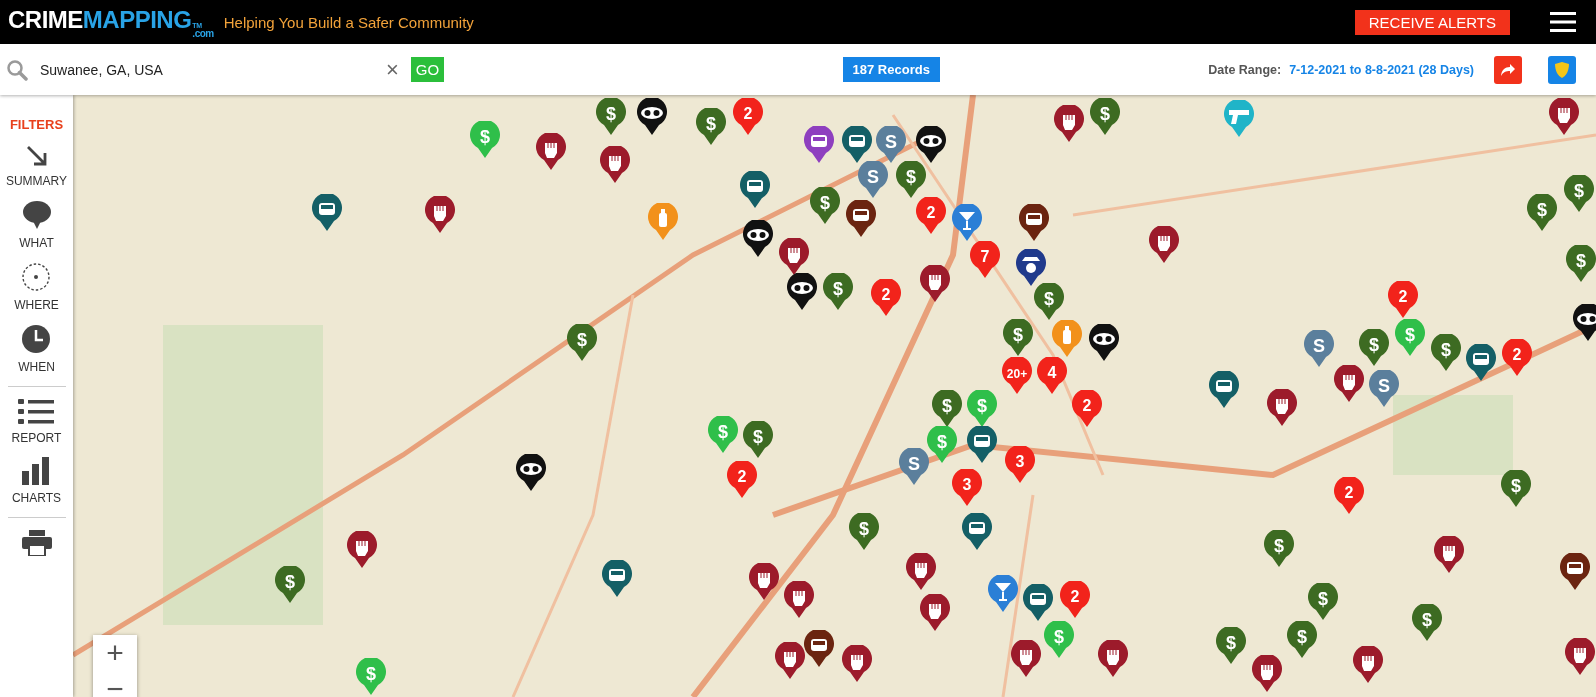 This screenshot has width=1596, height=697. What do you see at coordinates (1239, 119) in the screenshot?
I see `gun-marker` at bounding box center [1239, 119].